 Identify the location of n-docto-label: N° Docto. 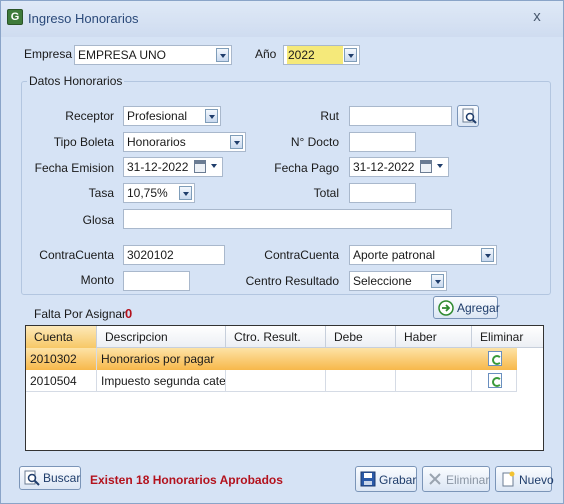
(314, 142).